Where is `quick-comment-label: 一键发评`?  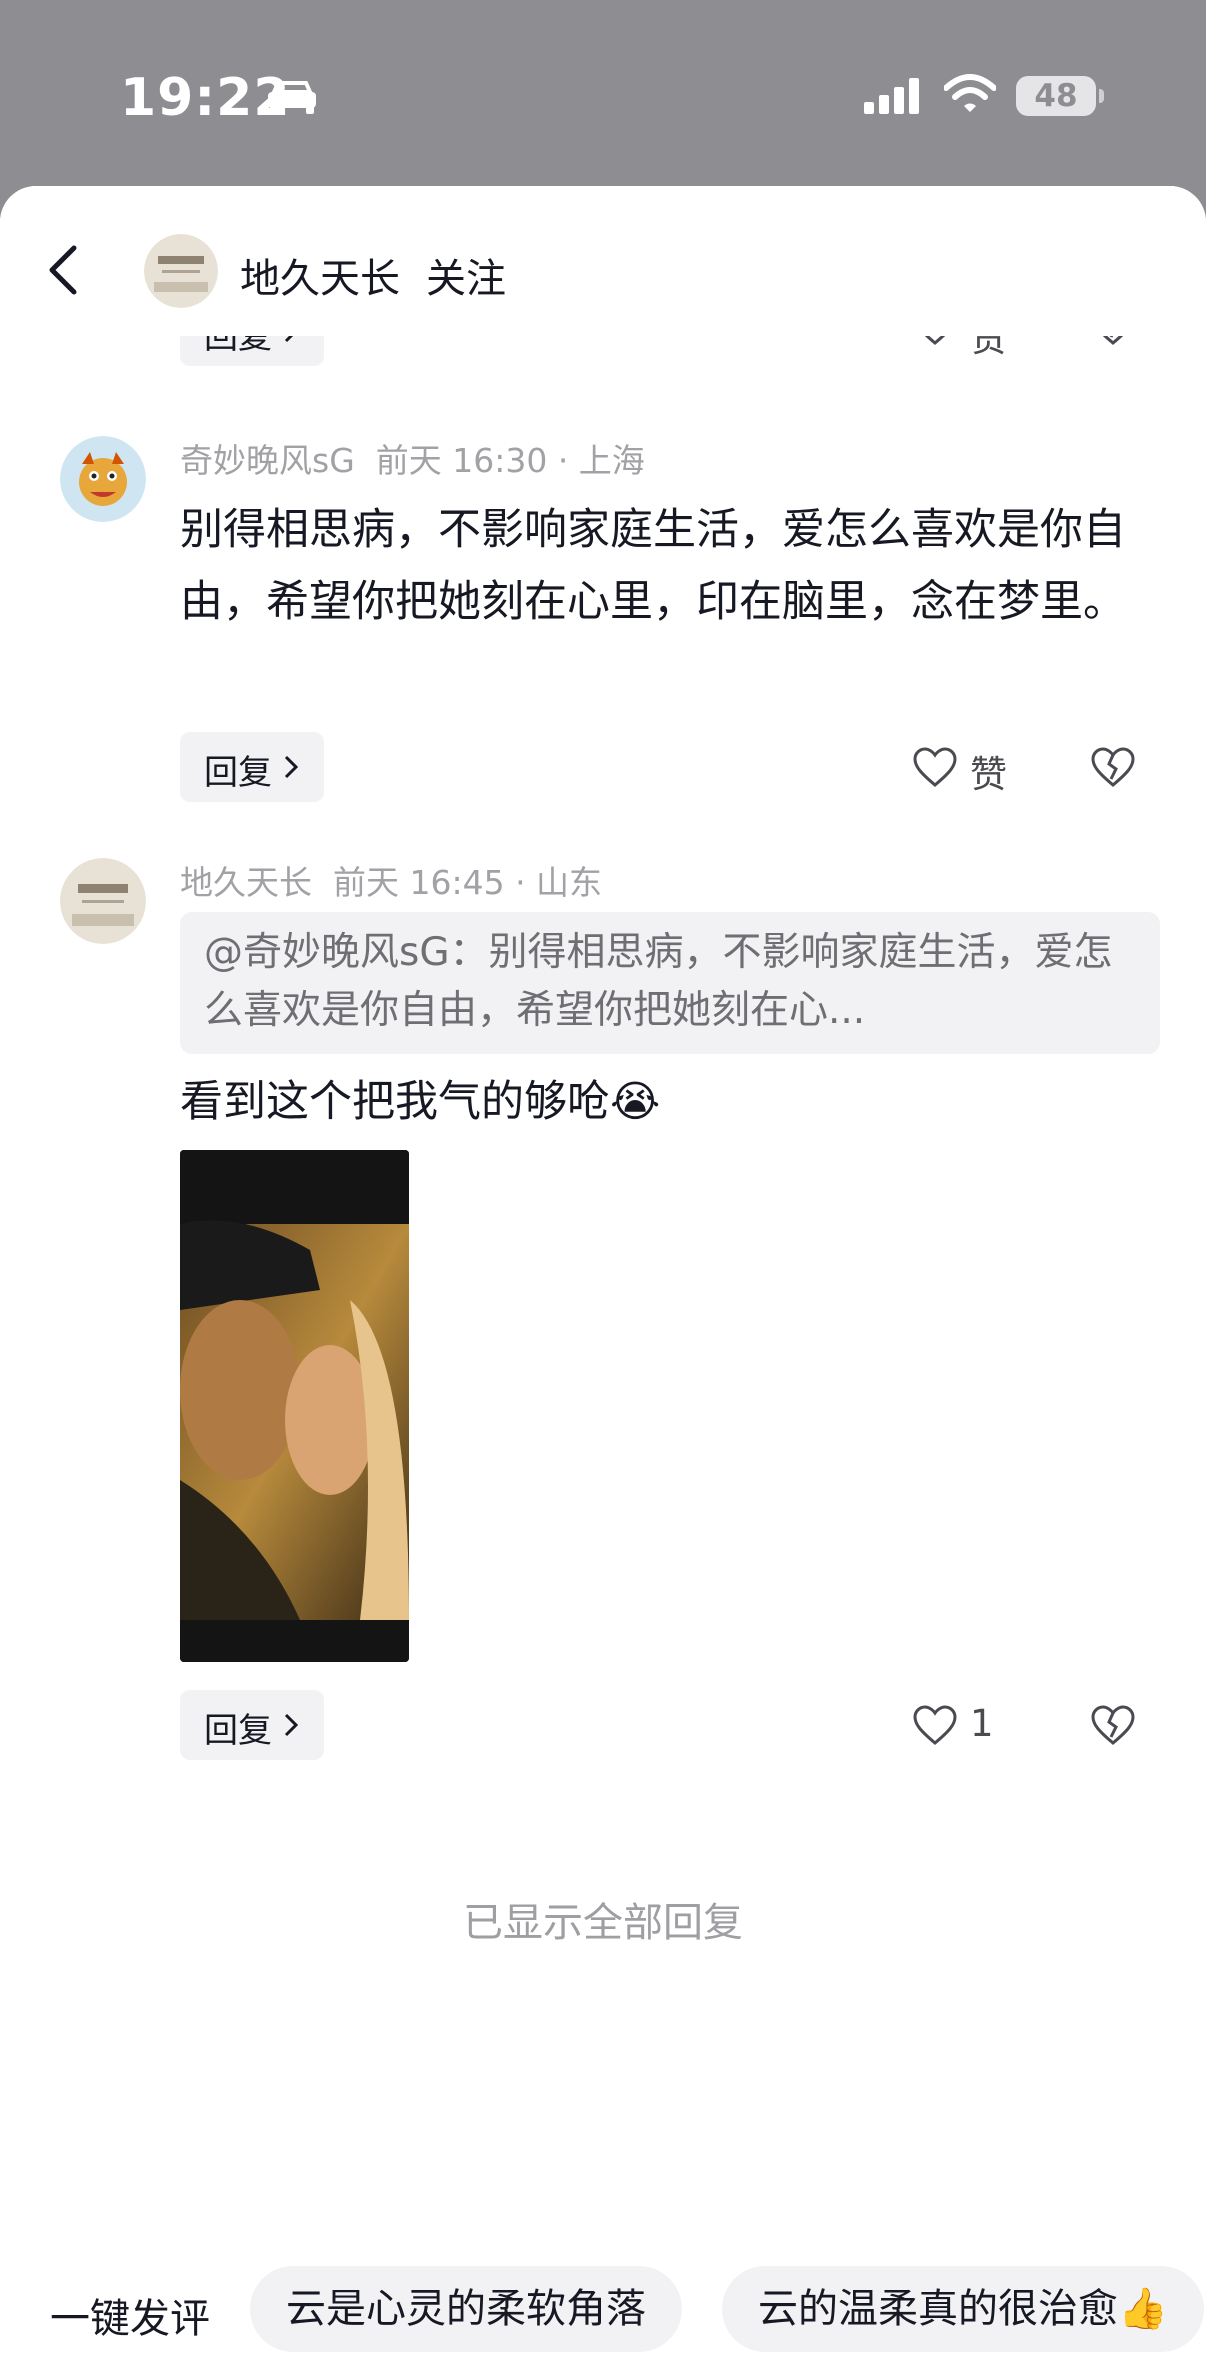
quick-comment-label: 一键发评 is located at coordinates (130, 2319).